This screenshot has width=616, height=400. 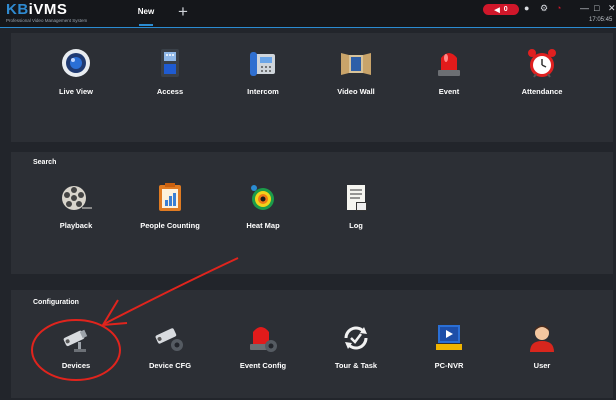 What do you see at coordinates (76, 91) in the screenshot?
I see `live-view-label: Live View` at bounding box center [76, 91].